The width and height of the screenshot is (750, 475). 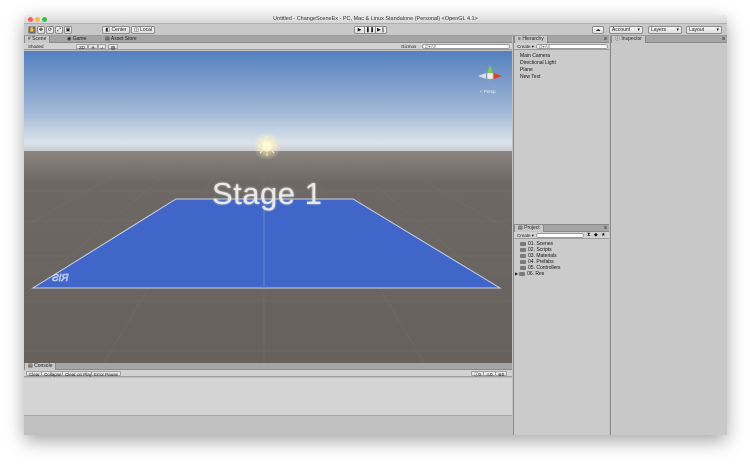 I want to click on move-tool-icon: ✥, so click(x=41, y=30).